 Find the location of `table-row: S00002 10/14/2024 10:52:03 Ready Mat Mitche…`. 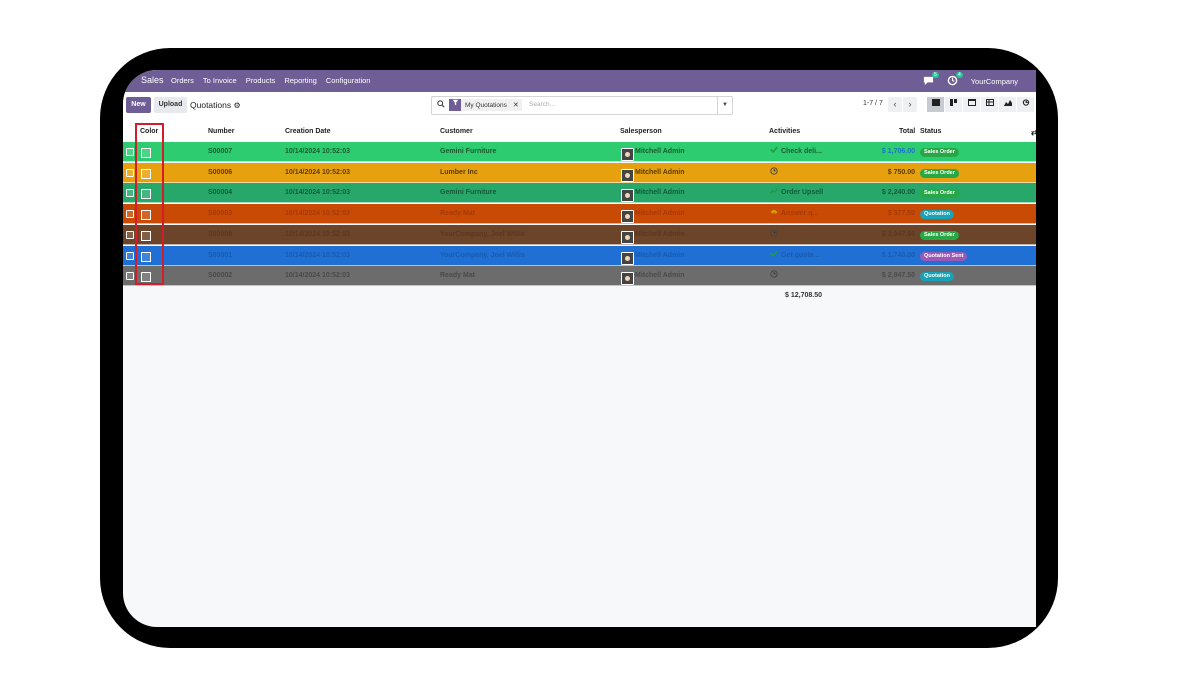

table-row: S00002 10/14/2024 10:52:03 Ready Mat Mitche… is located at coordinates (579, 276).